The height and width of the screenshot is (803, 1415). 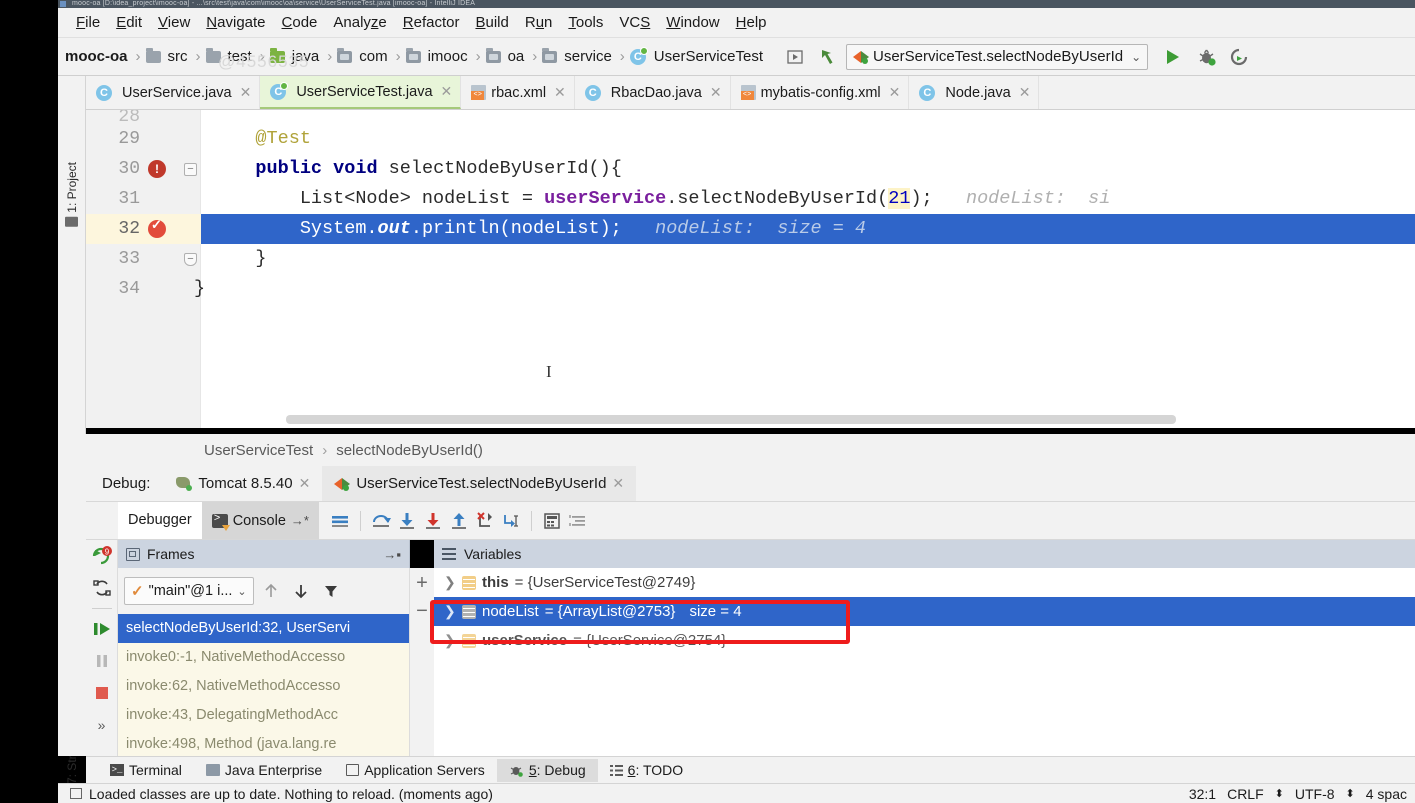 What do you see at coordinates (157, 227) in the screenshot?
I see `breakpoint-hit-icon` at bounding box center [157, 227].